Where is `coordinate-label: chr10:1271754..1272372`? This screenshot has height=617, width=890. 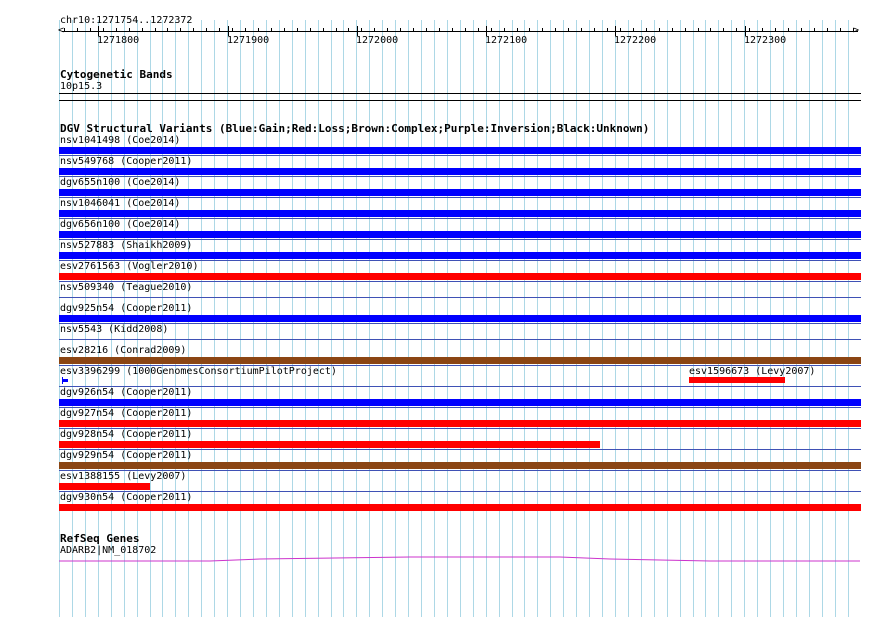
coordinate-label: chr10:1271754..1272372 is located at coordinates (126, 20).